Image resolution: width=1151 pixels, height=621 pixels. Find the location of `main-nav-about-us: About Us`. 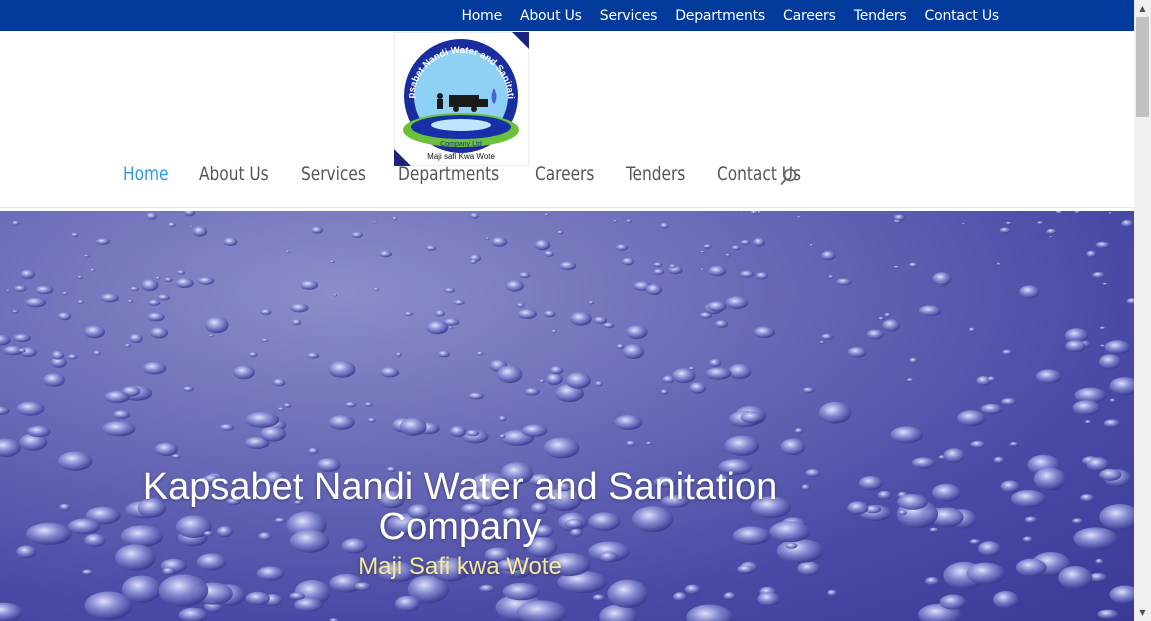

main-nav-about-us: About Us is located at coordinates (234, 174).